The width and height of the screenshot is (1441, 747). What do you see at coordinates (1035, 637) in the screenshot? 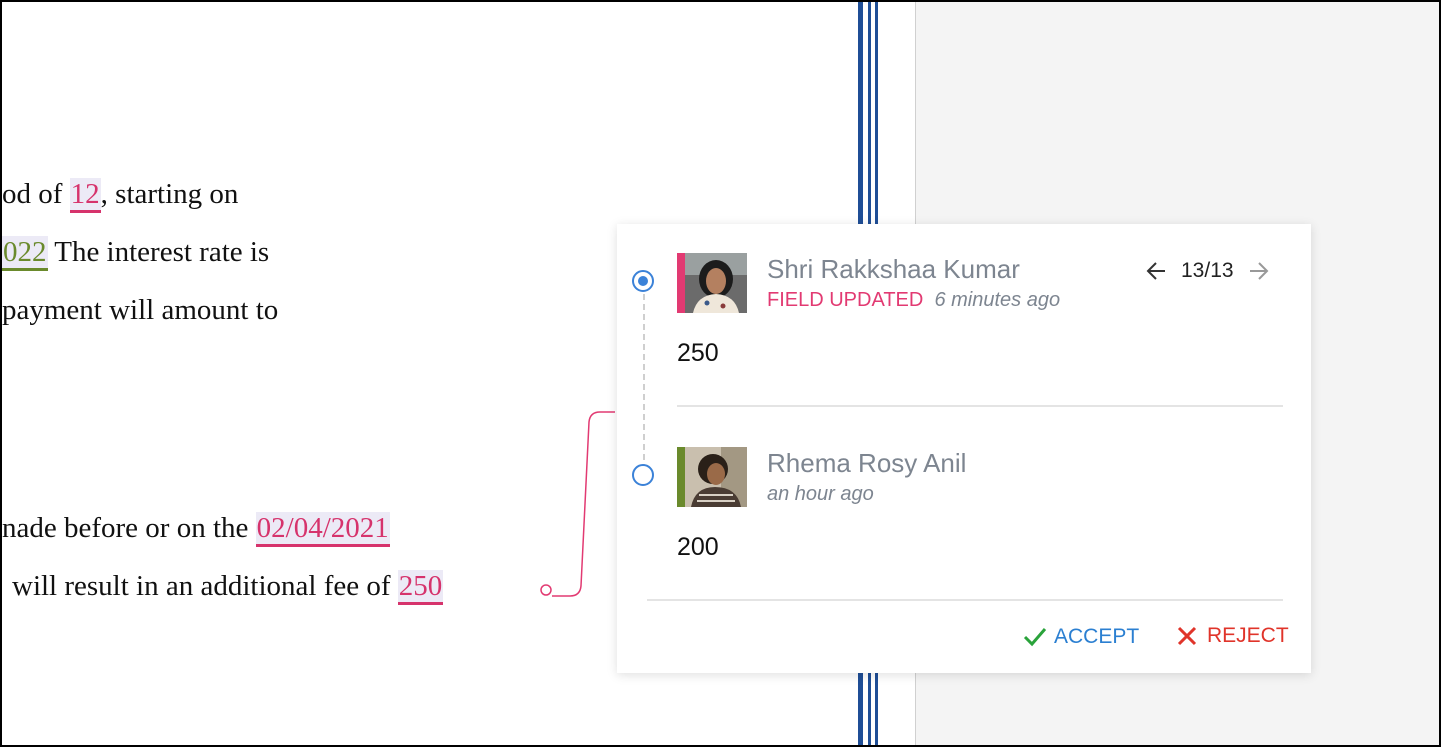
I see `checkmark-icon` at bounding box center [1035, 637].